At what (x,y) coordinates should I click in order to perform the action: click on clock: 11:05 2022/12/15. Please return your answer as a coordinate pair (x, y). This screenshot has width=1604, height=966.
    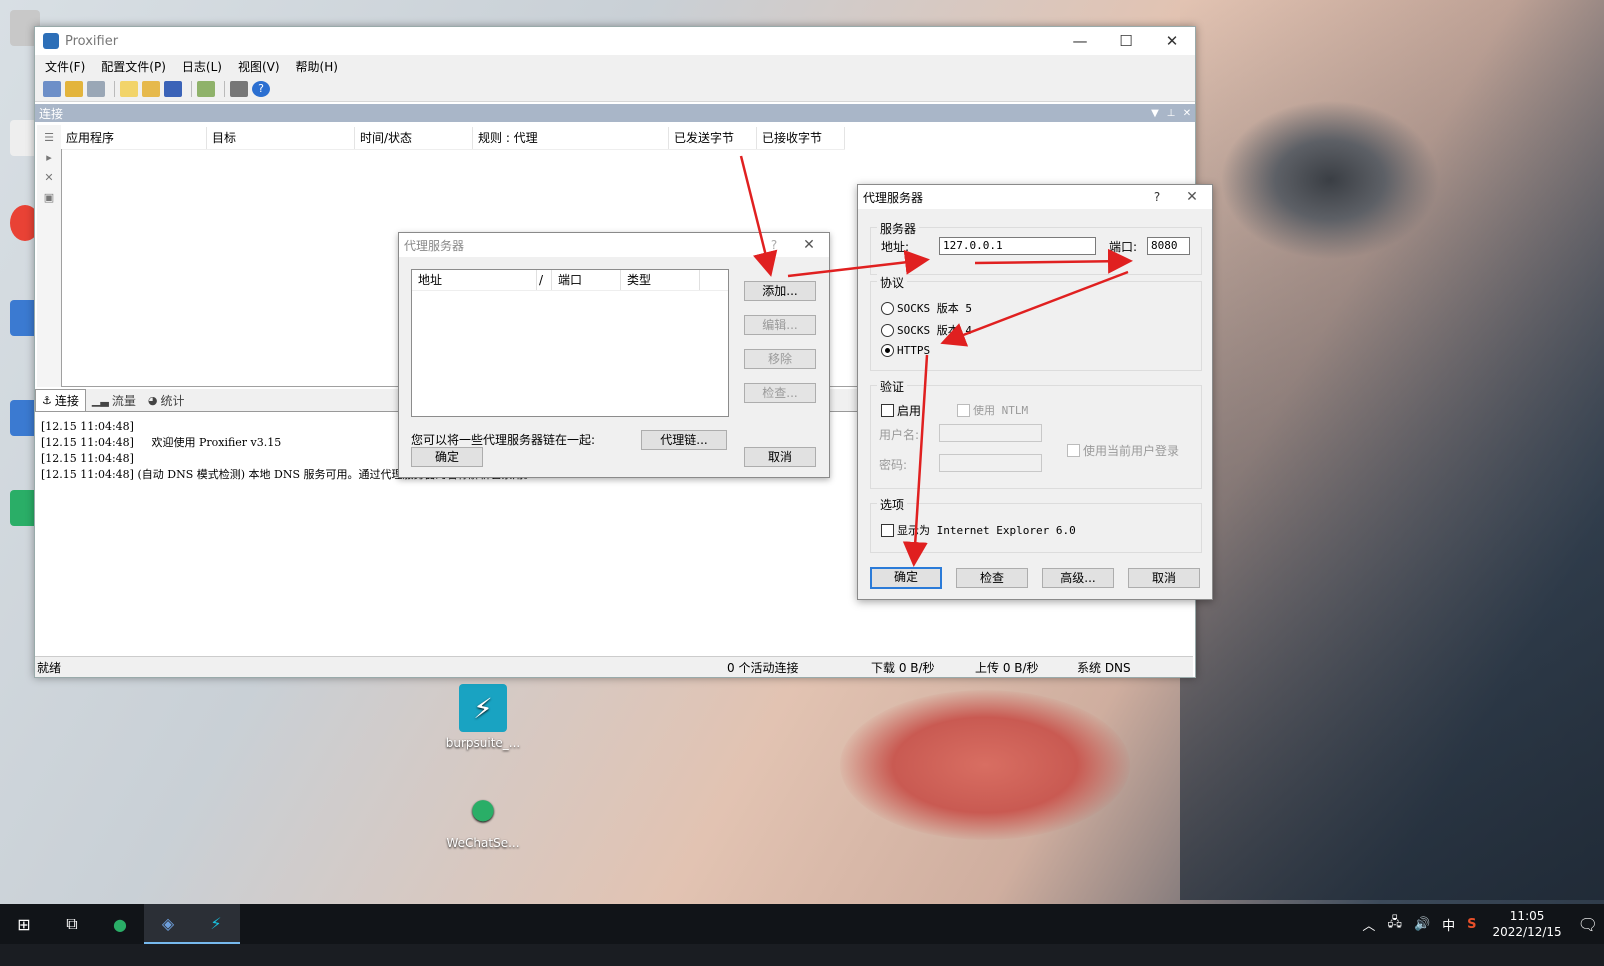
    Looking at the image, I should click on (1527, 924).